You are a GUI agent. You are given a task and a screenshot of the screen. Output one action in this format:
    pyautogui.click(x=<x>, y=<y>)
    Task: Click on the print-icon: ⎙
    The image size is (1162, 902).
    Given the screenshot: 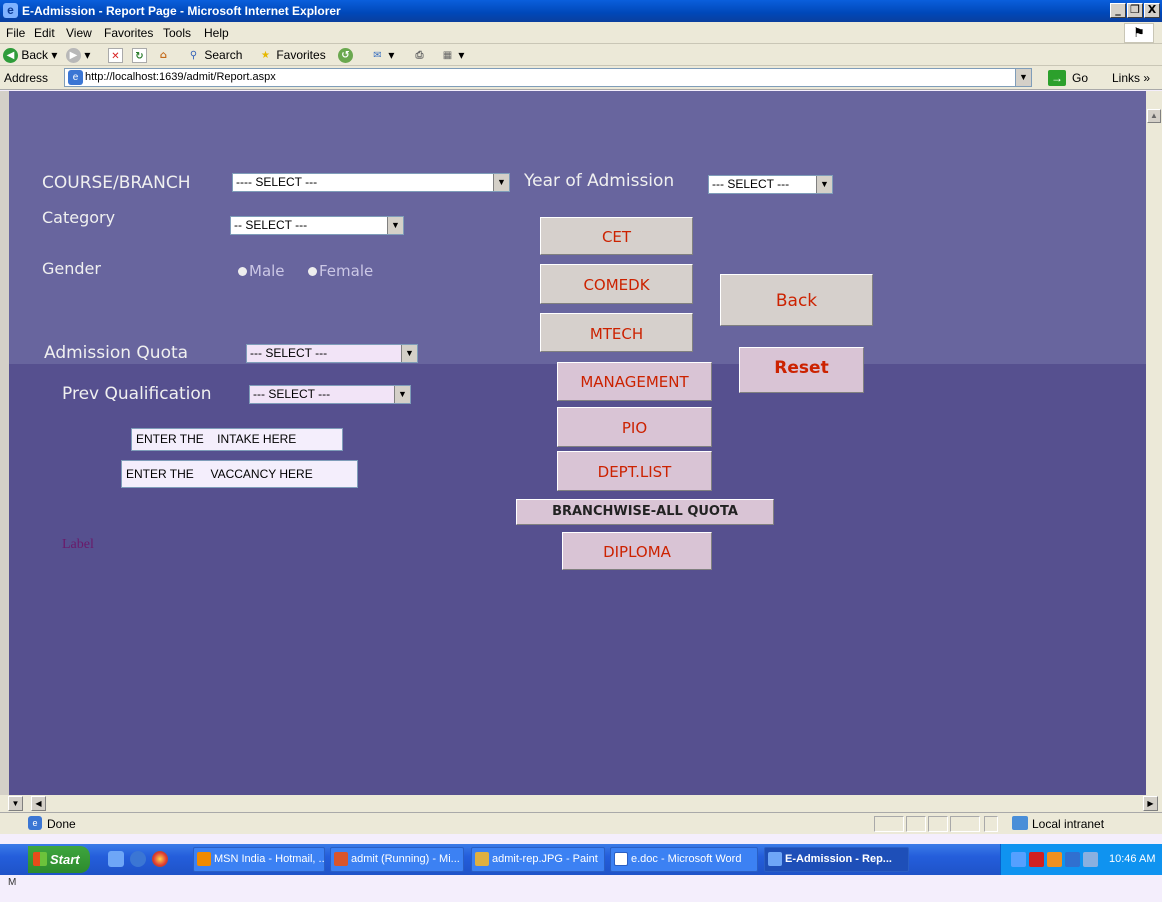 What is the action you would take?
    pyautogui.click(x=419, y=56)
    